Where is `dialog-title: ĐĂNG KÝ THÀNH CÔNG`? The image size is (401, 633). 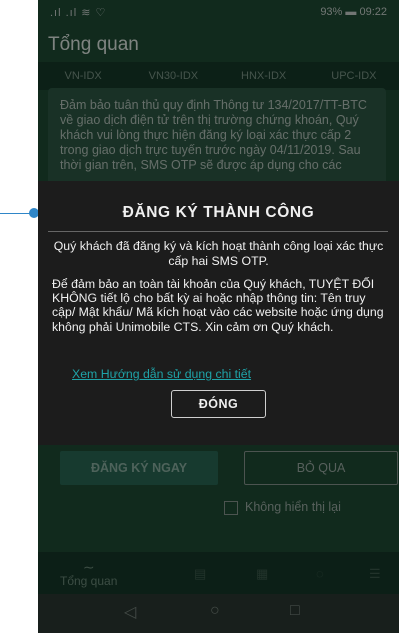
dialog-title: ĐĂNG KÝ THÀNH CÔNG is located at coordinates (218, 212).